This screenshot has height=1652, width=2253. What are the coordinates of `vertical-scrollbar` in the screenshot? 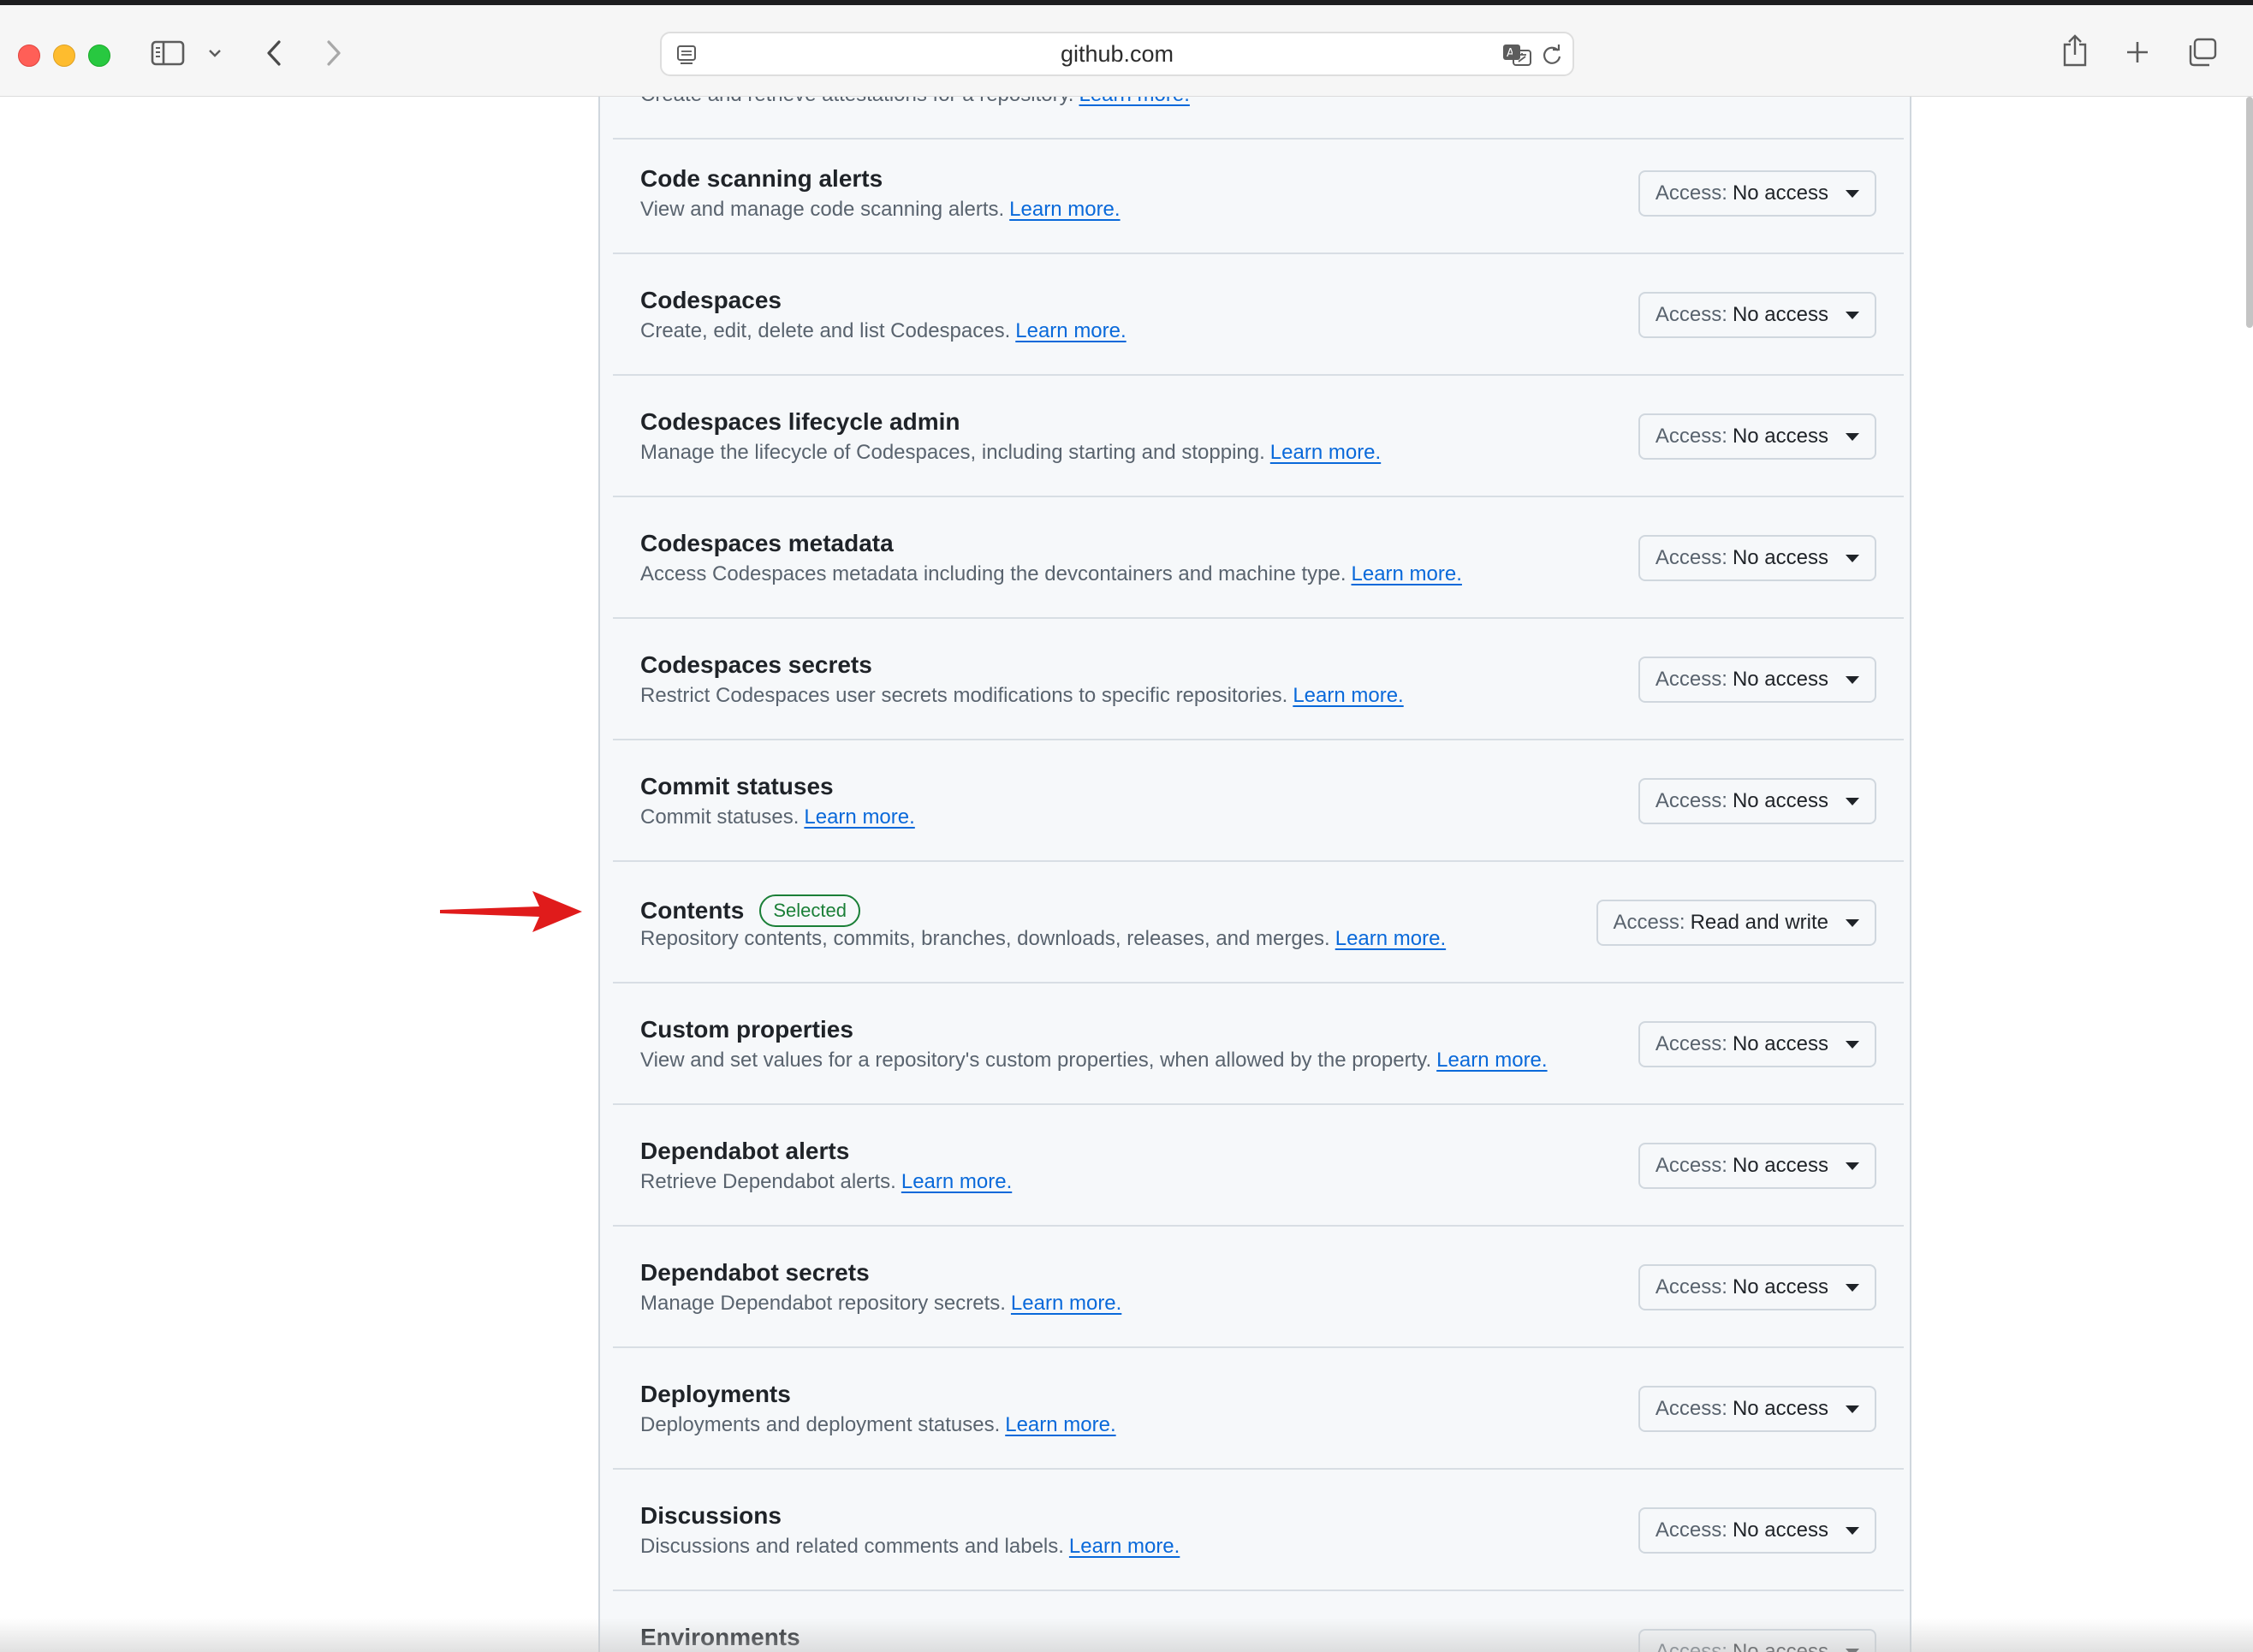 It's located at (2250, 213).